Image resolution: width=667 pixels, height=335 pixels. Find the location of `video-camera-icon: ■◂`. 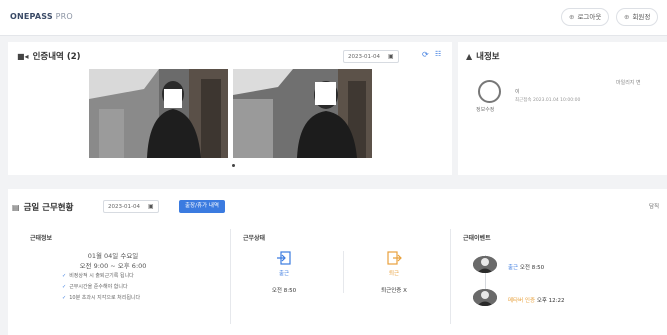

video-camera-icon: ■◂ is located at coordinates (23, 56).